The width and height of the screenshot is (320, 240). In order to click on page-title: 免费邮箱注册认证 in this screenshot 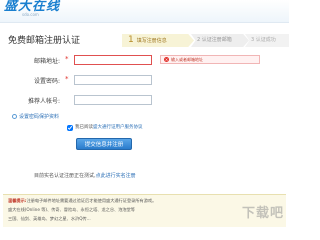, I will do `click(44, 41)`.